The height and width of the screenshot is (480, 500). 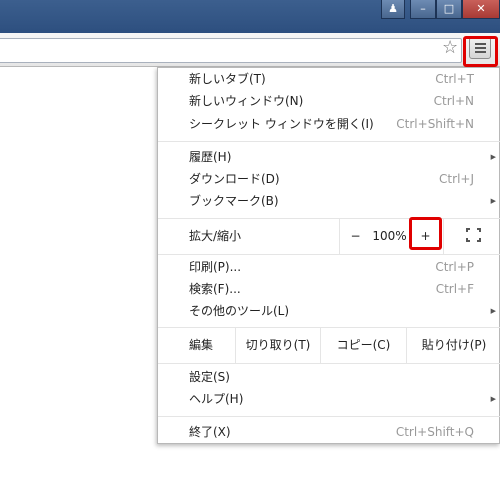 I want to click on fullscreen-button, so click(x=471, y=236).